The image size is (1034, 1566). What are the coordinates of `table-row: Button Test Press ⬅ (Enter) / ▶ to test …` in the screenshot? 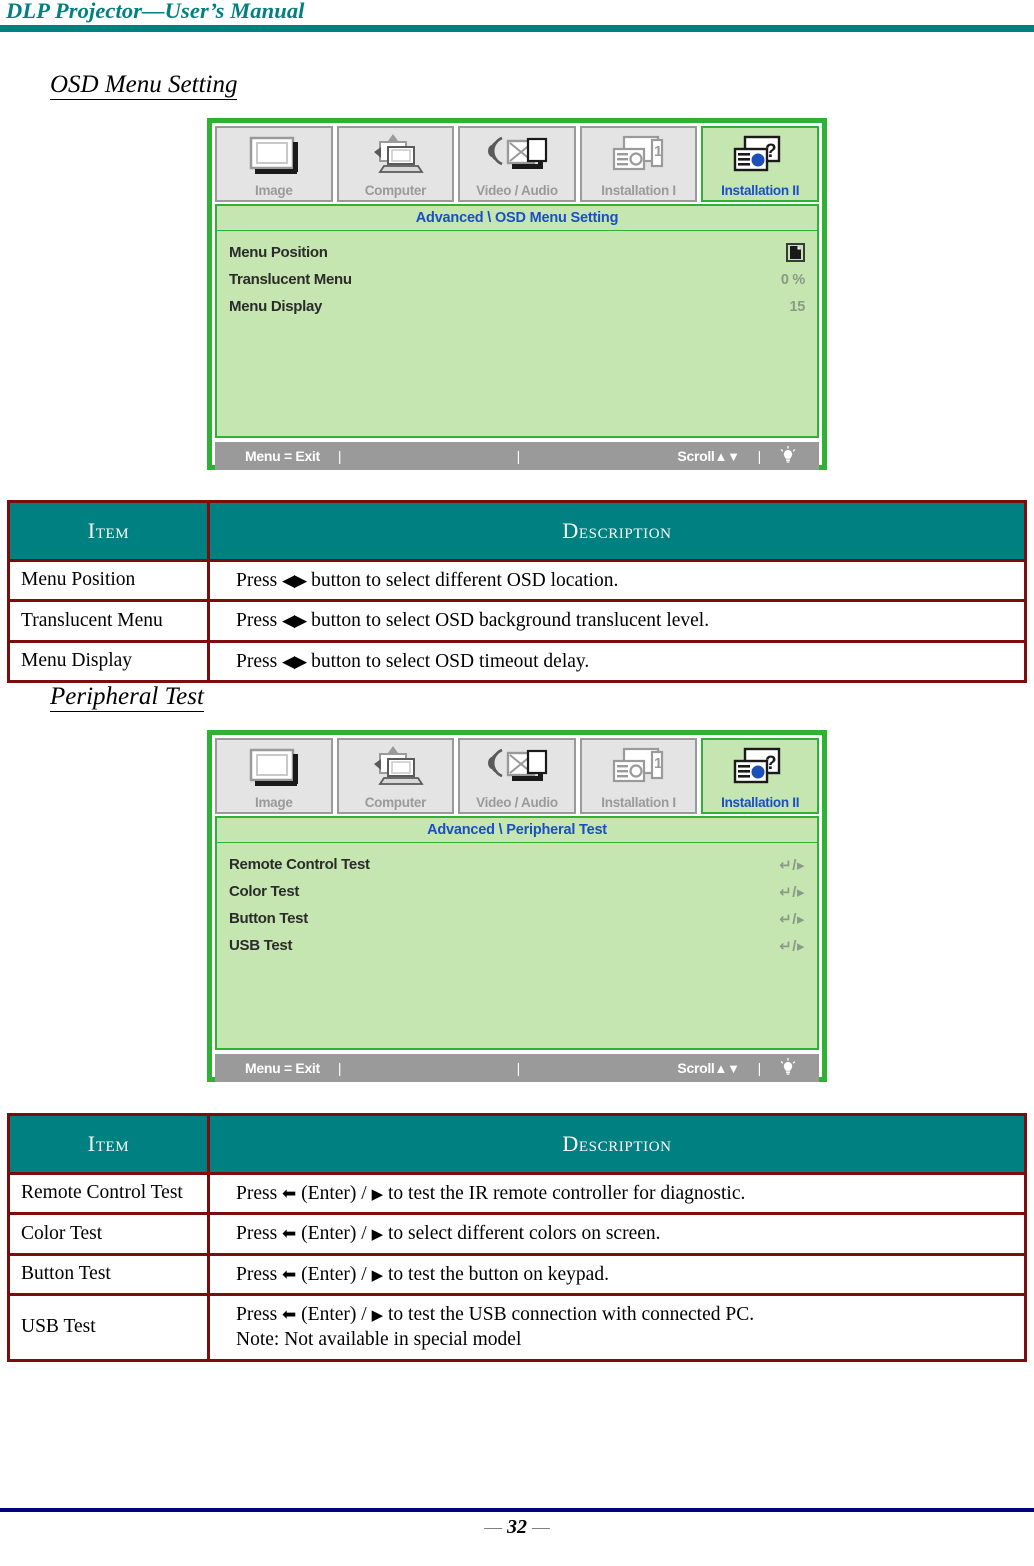 It's located at (517, 1274).